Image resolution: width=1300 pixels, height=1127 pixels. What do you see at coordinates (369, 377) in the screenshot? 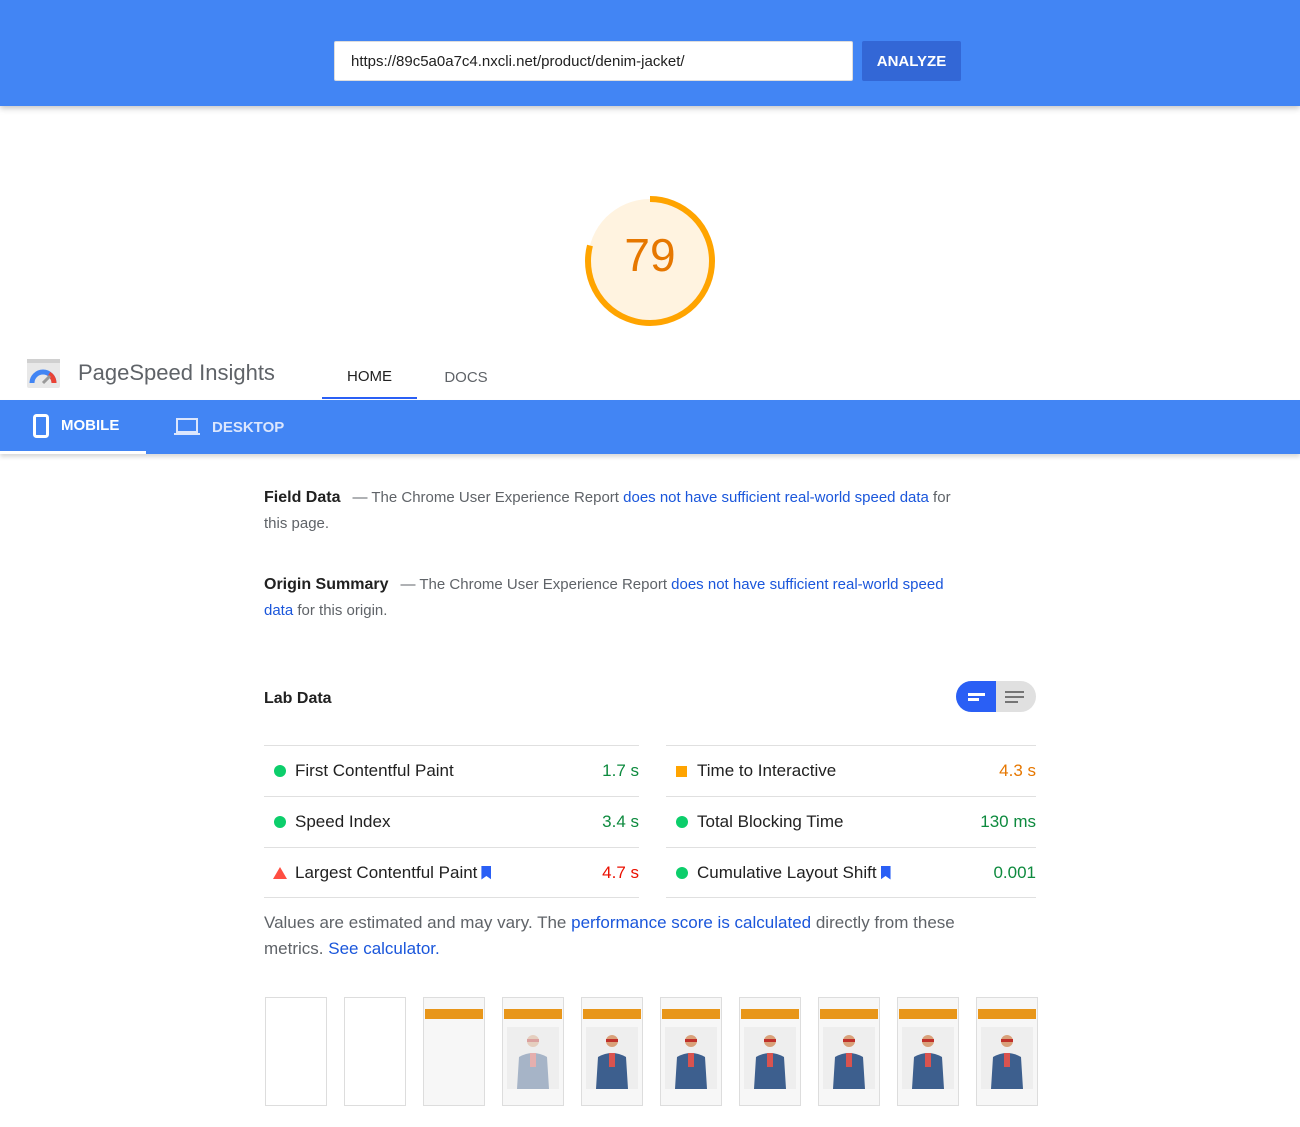
I see `tab-home: HOME` at bounding box center [369, 377].